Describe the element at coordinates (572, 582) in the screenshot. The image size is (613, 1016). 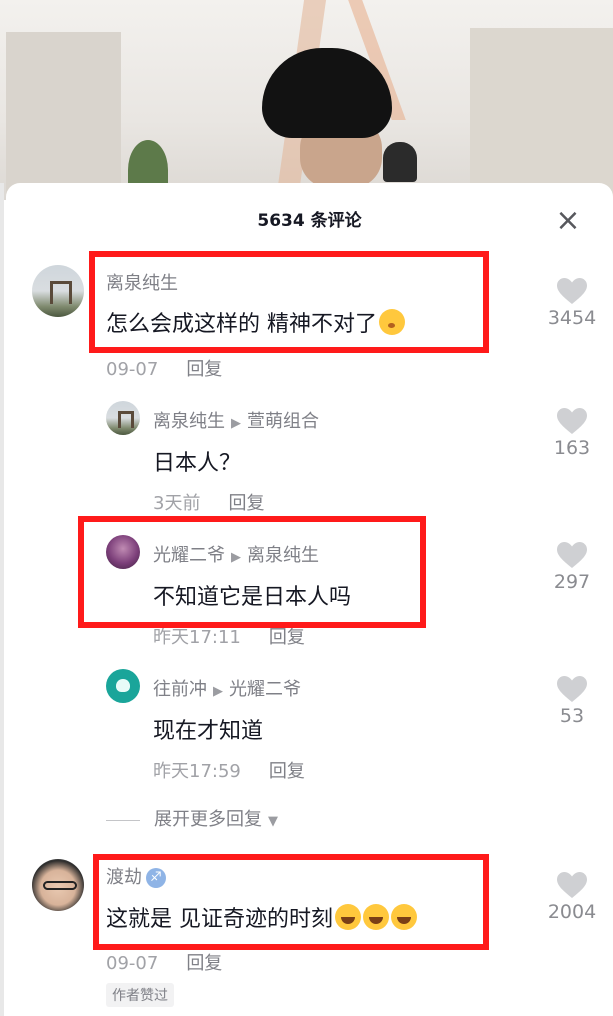
I see `like-count: 297` at that location.